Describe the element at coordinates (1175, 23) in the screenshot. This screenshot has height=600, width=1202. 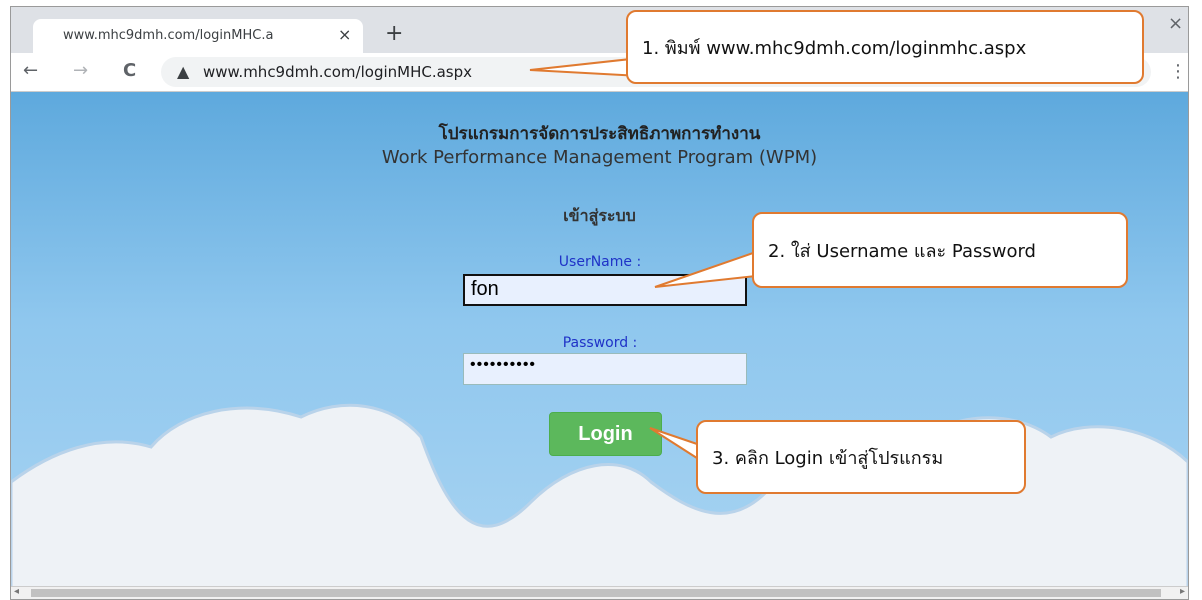
I see `window-close-icon: ×` at that location.